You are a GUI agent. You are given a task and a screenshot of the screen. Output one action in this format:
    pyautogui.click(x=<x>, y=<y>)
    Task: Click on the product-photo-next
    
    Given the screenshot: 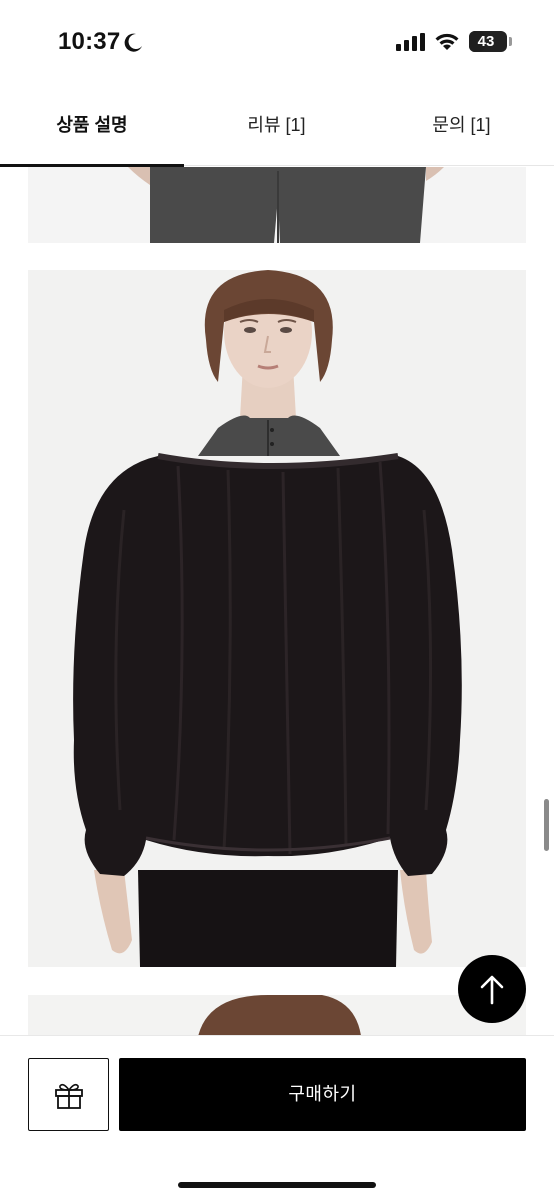 What is the action you would take?
    pyautogui.click(x=277, y=1015)
    